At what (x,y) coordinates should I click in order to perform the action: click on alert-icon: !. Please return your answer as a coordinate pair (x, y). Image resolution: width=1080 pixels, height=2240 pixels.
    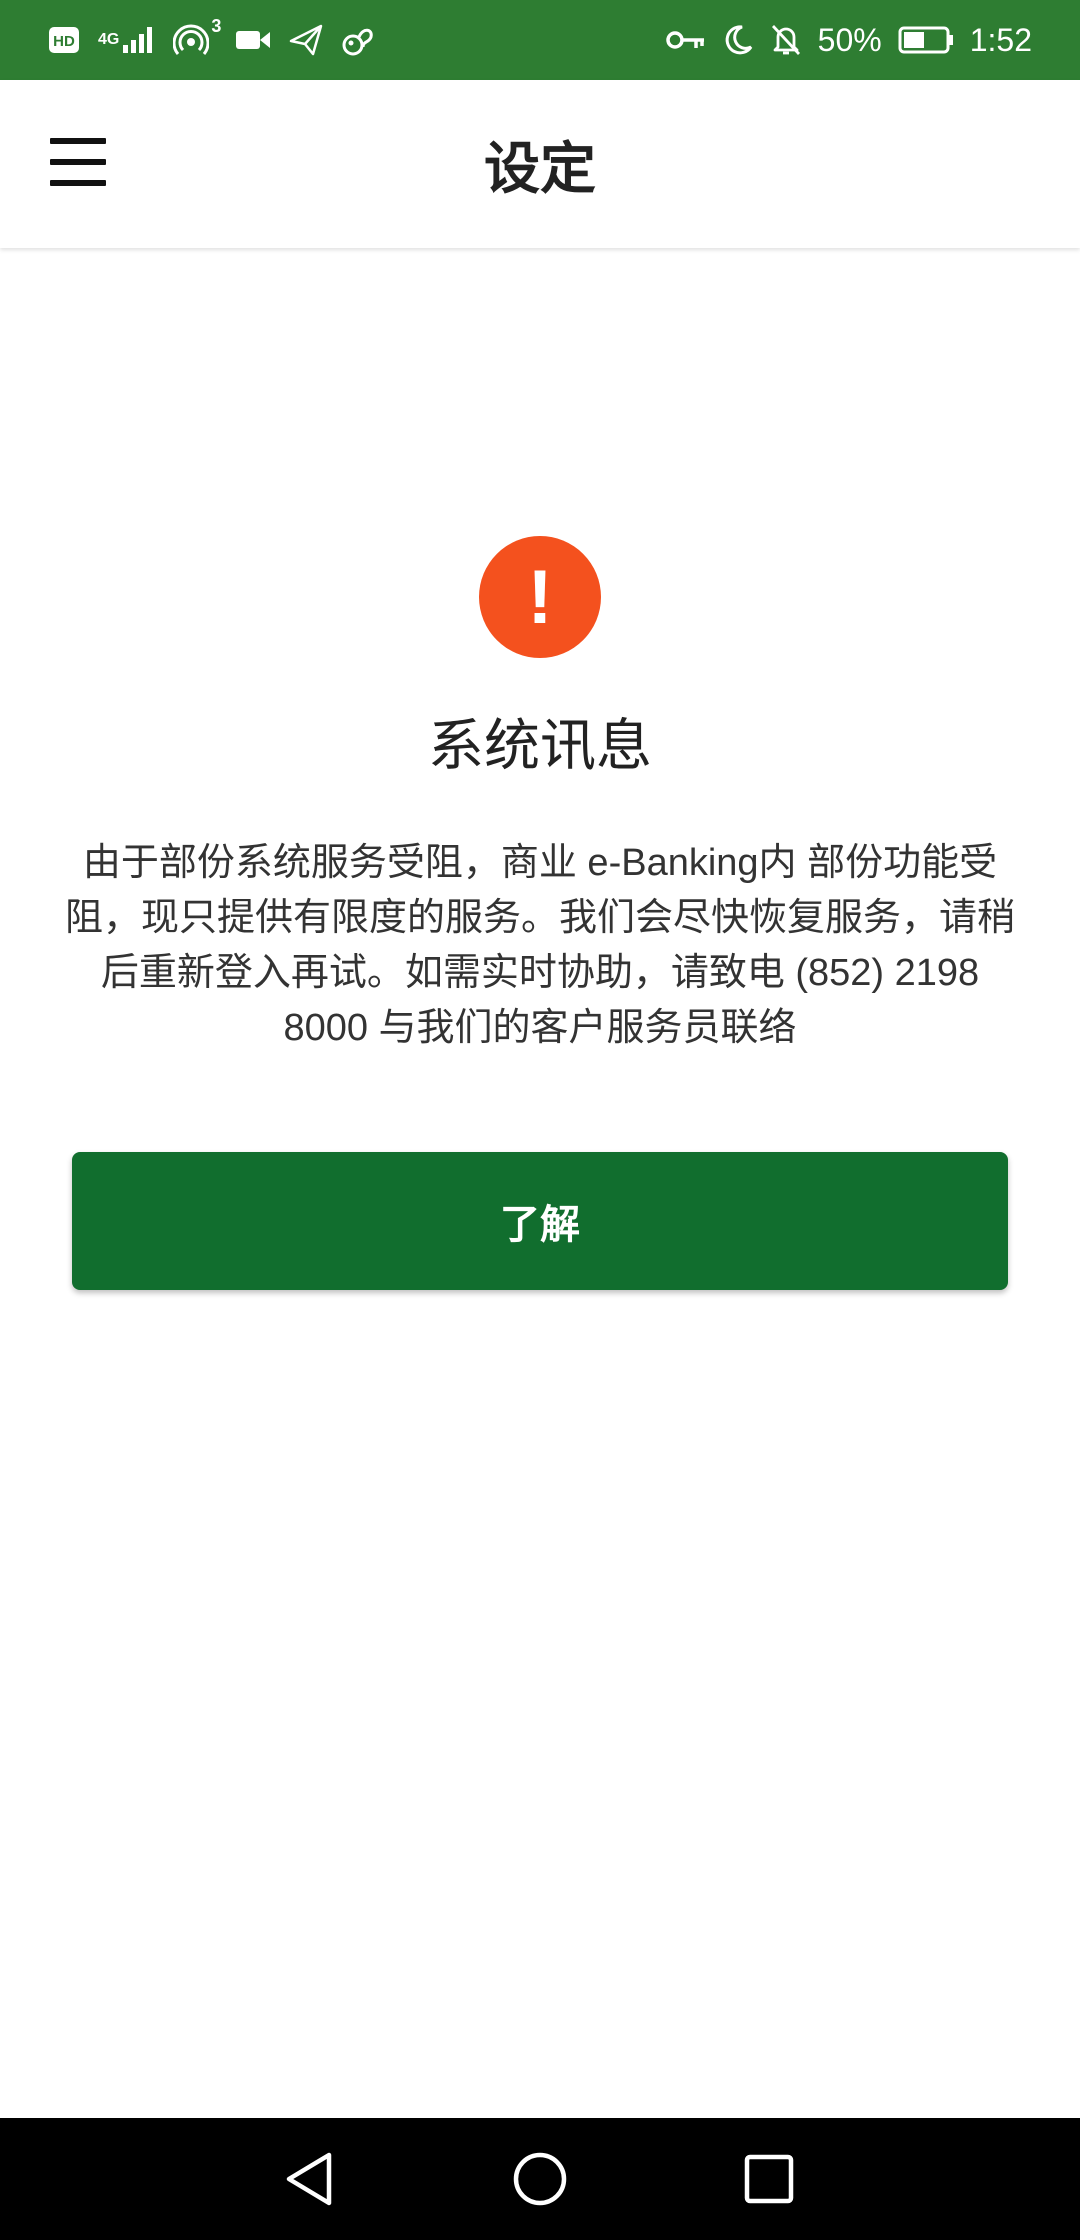
    Looking at the image, I should click on (540, 597).